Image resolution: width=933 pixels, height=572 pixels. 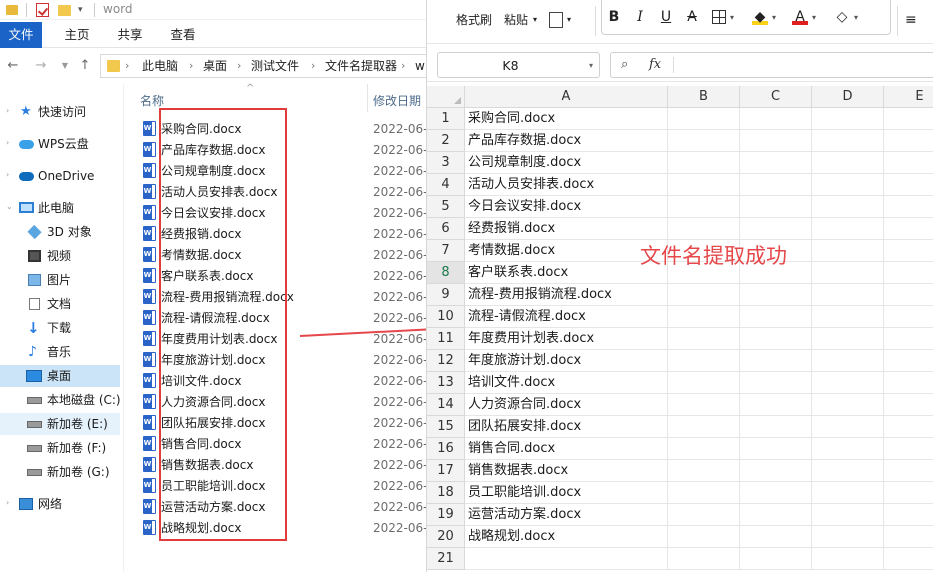 I want to click on cell: 人力资源合同.docx, so click(x=566, y=405).